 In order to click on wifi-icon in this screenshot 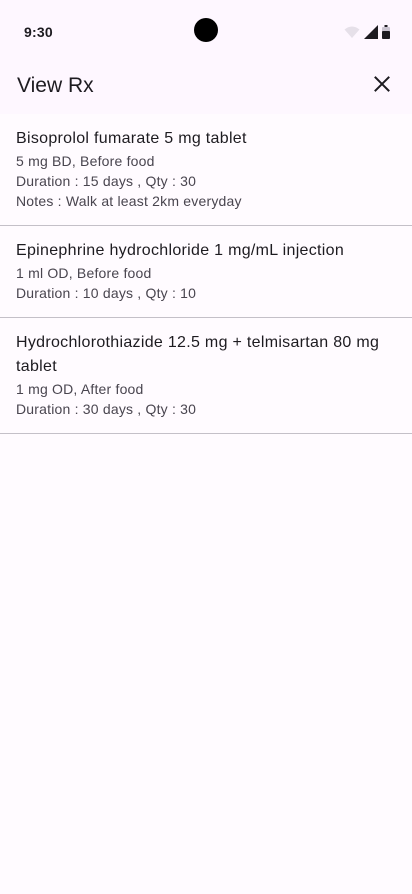, I will do `click(352, 35)`.